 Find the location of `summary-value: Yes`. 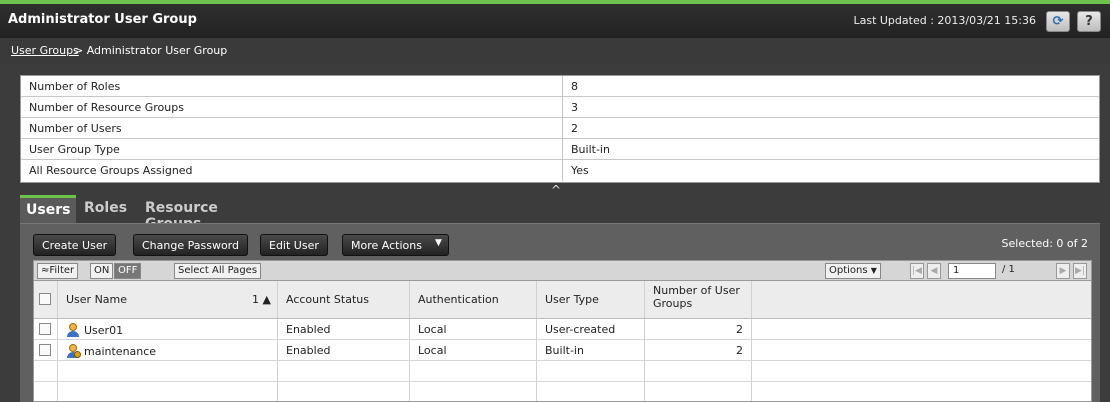

summary-value: Yes is located at coordinates (580, 170).